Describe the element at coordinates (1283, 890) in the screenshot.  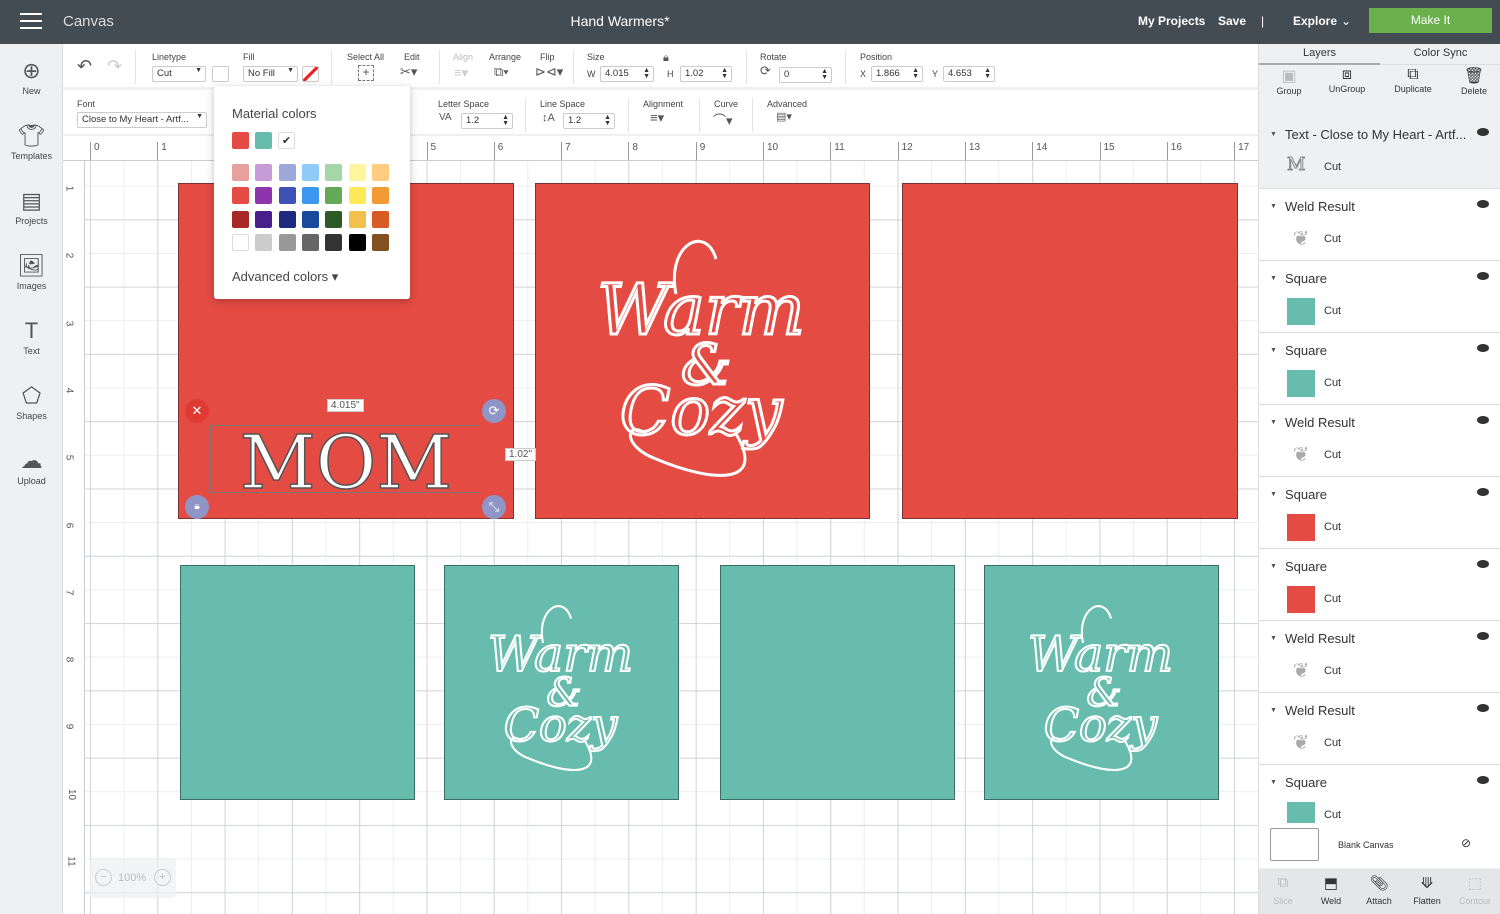
I see `slice-button: ⧉ Slice` at that location.